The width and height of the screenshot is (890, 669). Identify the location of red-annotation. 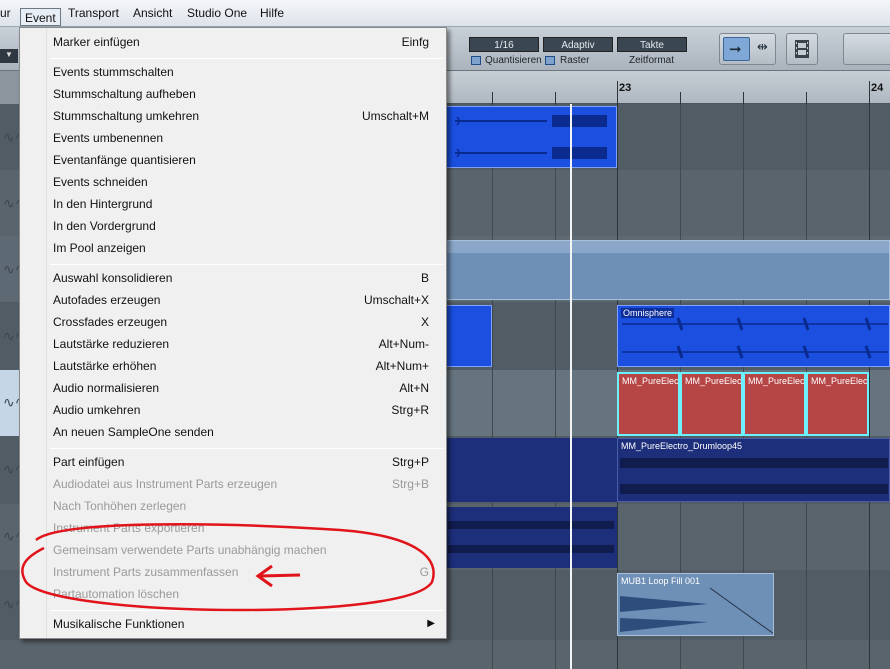
(228, 567).